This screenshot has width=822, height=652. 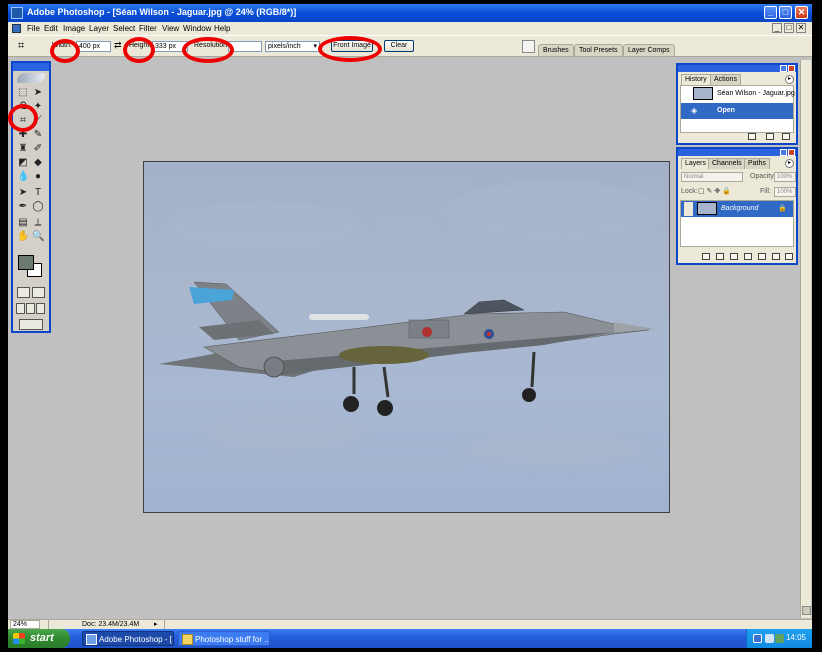 I want to click on opacity-field: 100%, so click(x=785, y=177).